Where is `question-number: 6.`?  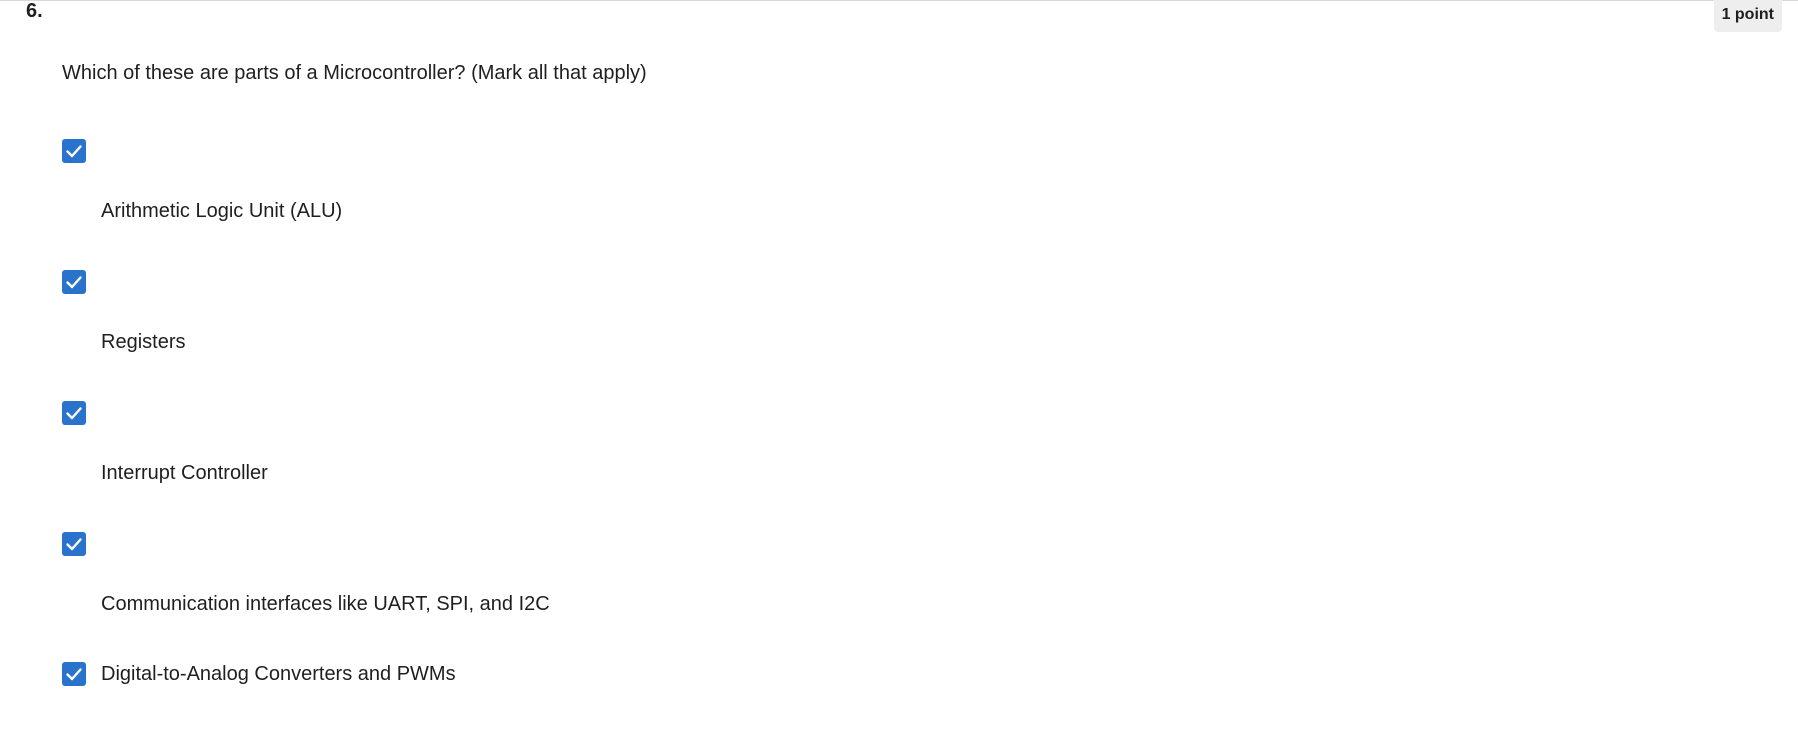
question-number: 6. is located at coordinates (34, 11).